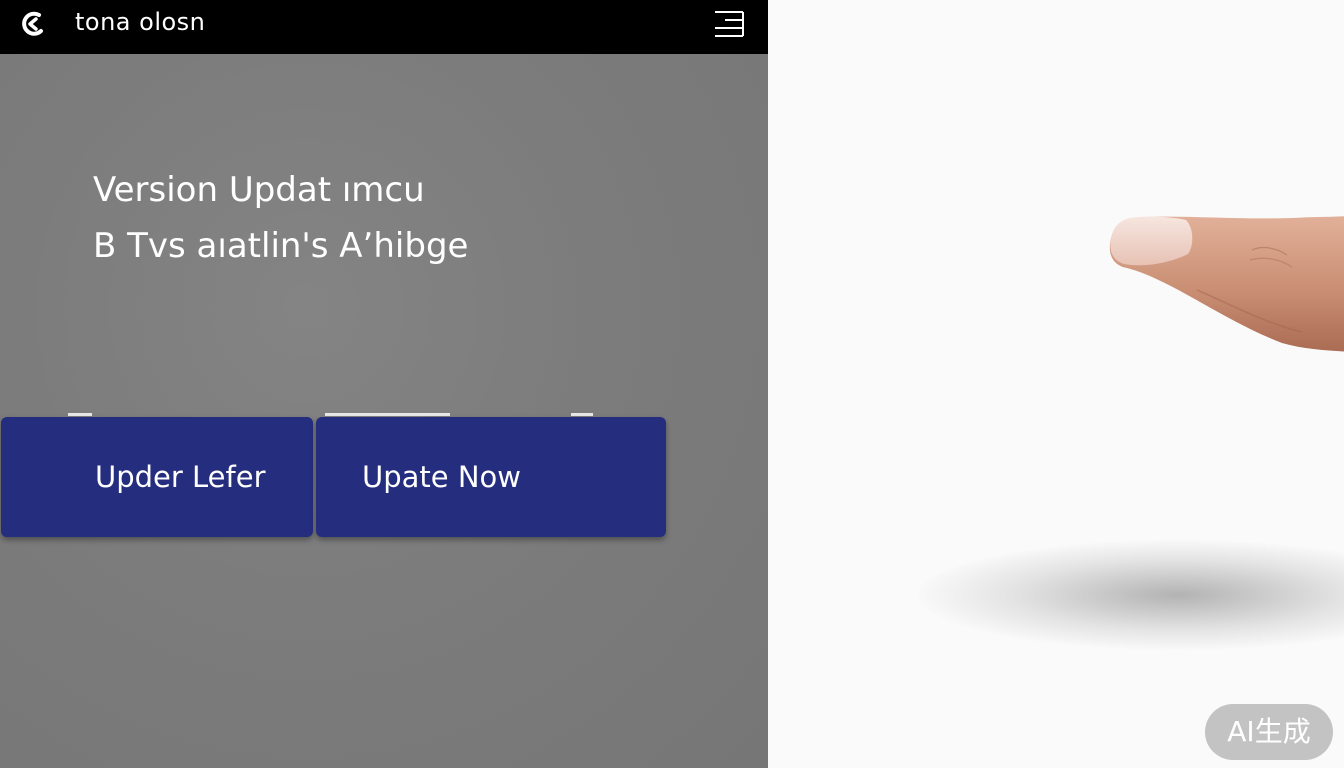 The height and width of the screenshot is (768, 1344). What do you see at coordinates (259, 190) in the screenshot?
I see `update-heading: Version Updat ımcu` at bounding box center [259, 190].